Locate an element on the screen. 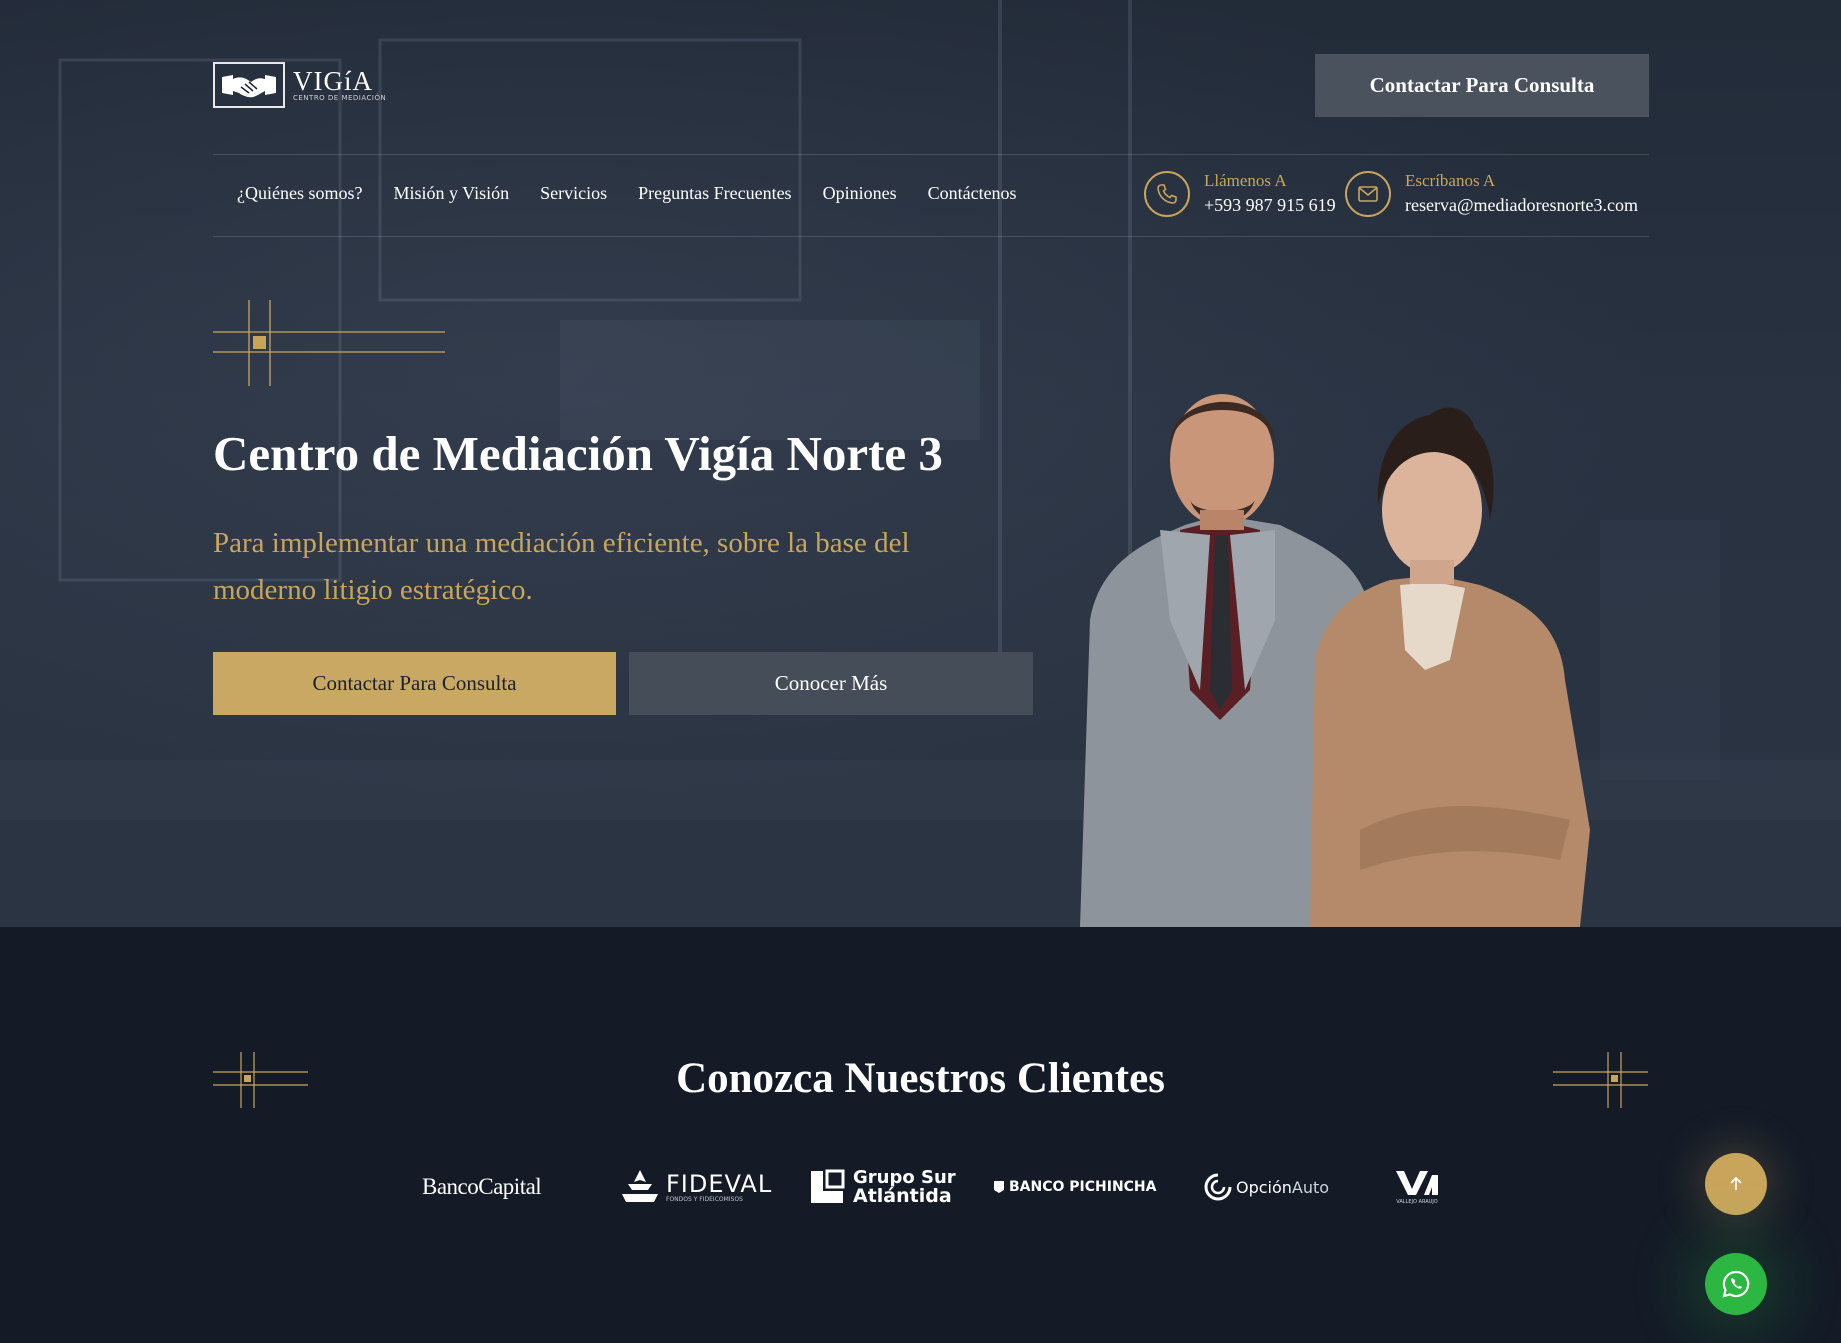 This screenshot has width=1841, height=1343. contact-phone: Llámenos A +593 987 915 619 is located at coordinates (1240, 194).